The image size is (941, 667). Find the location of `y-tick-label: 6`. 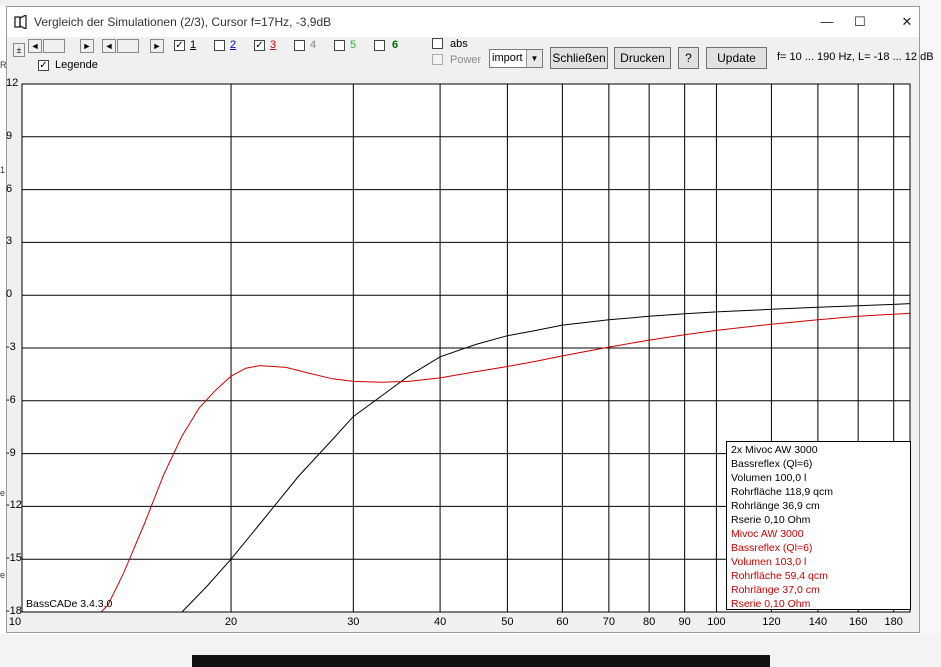

y-tick-label: 6 is located at coordinates (9, 188).